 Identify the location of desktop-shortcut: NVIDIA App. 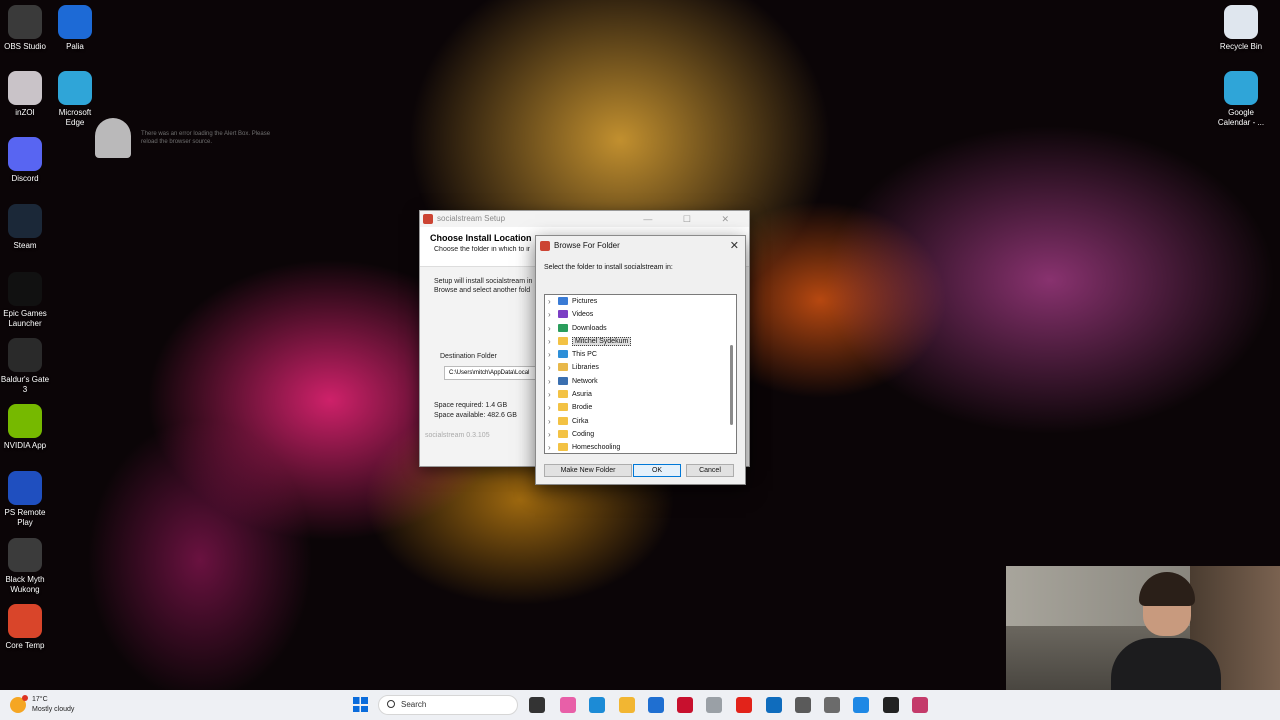
(25, 427).